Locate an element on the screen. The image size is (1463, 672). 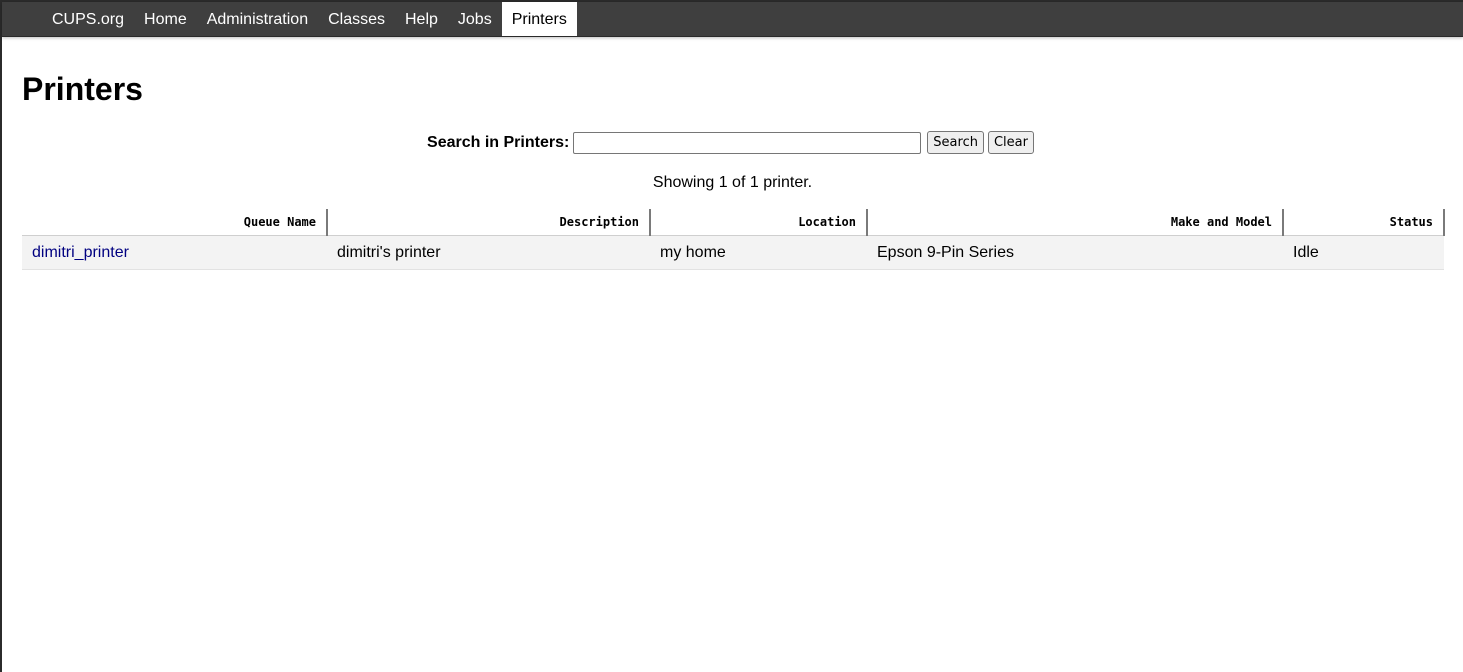
page-title: Printers is located at coordinates (82, 89).